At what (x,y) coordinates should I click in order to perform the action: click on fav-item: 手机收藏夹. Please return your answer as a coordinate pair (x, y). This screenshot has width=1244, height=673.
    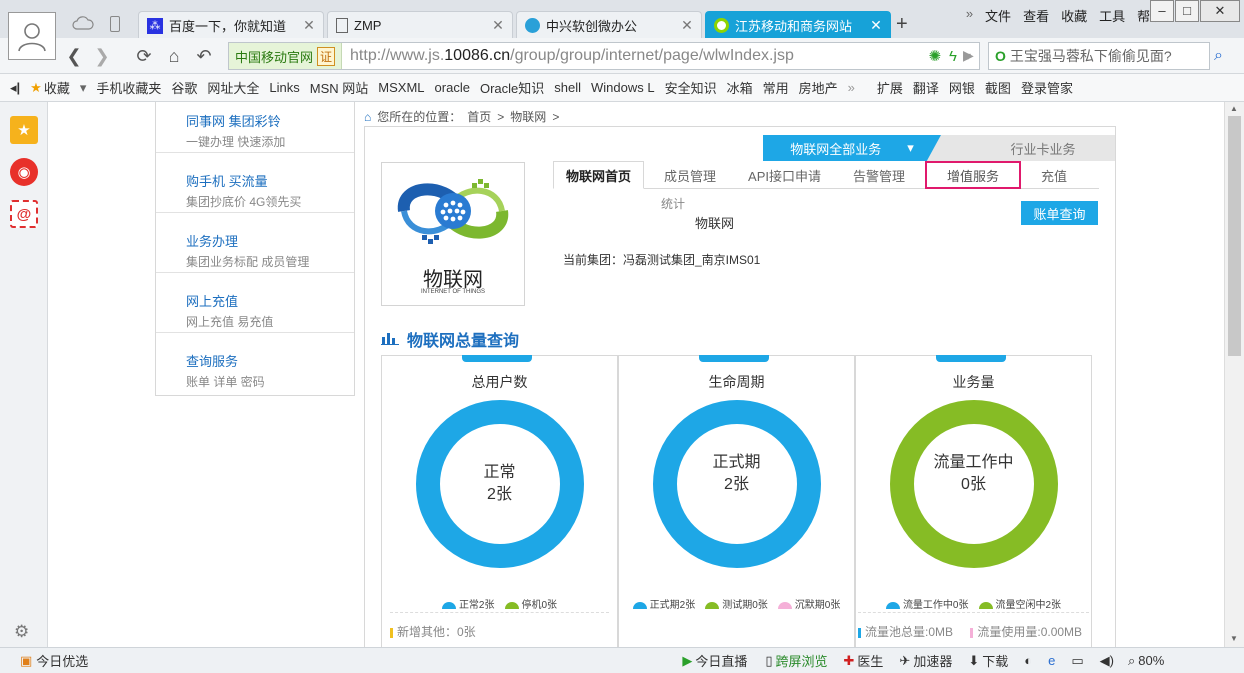
    Looking at the image, I should click on (128, 87).